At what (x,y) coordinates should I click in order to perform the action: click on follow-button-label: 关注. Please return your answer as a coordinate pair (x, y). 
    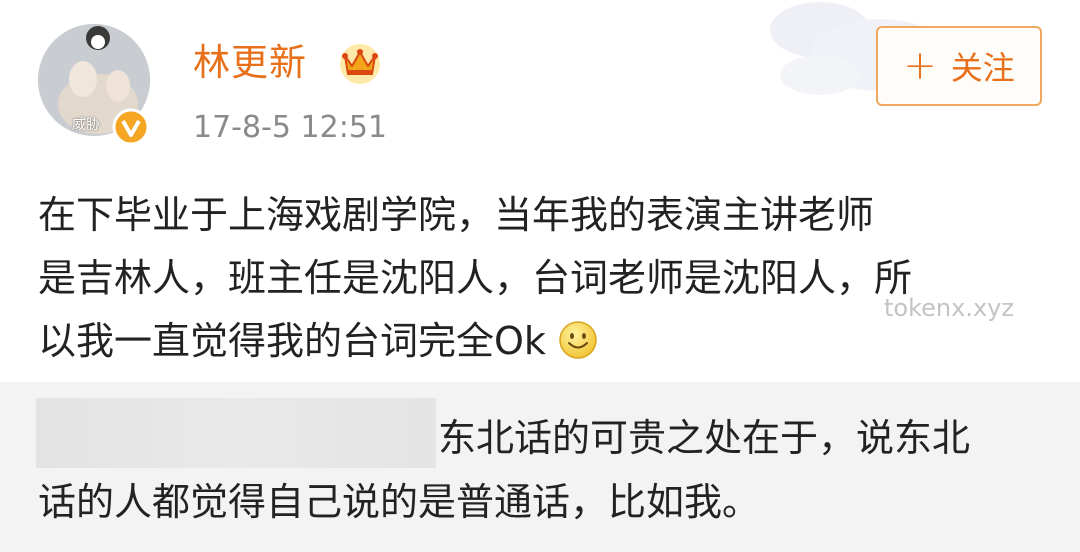
    Looking at the image, I should click on (982, 68).